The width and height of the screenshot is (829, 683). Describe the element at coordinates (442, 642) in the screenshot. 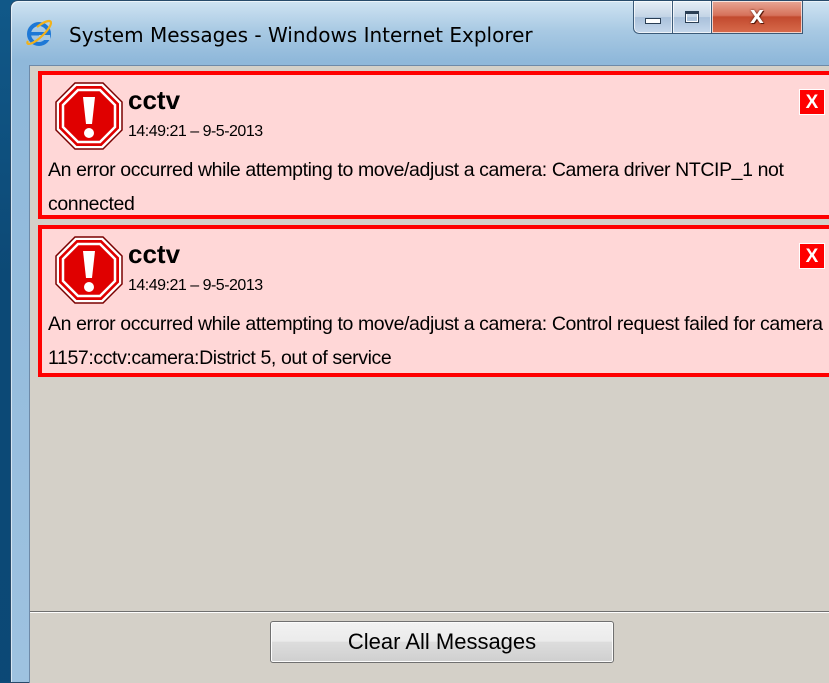

I see `clear-all-messages-button: Clear All Messages` at that location.